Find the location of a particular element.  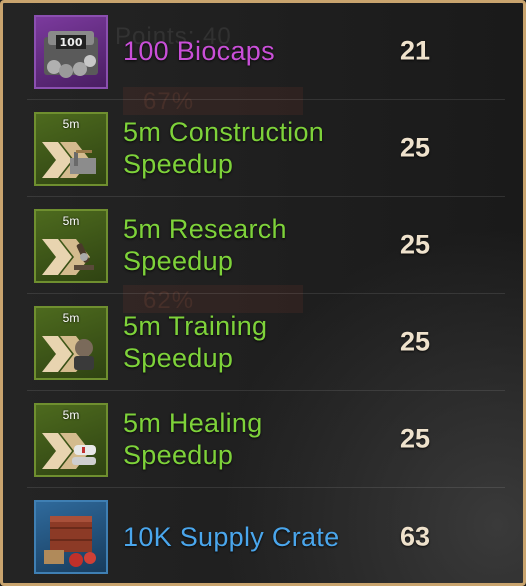

training-speedup-icon: 5m is located at coordinates (71, 343).